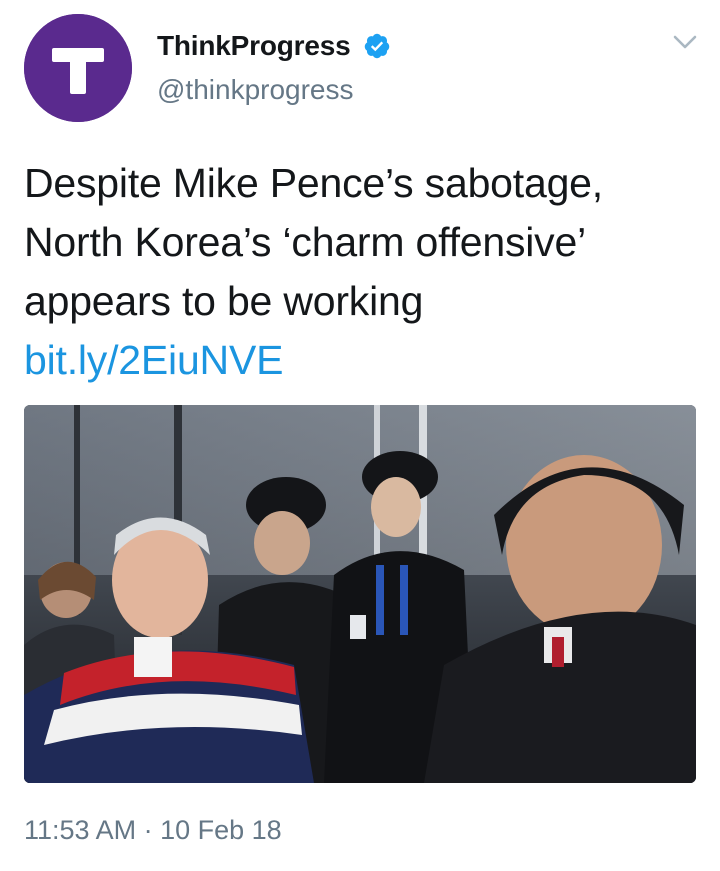  Describe the element at coordinates (305, 242) in the screenshot. I see `tweet-text-line: North Korea’s ‘charm offensive’` at that location.